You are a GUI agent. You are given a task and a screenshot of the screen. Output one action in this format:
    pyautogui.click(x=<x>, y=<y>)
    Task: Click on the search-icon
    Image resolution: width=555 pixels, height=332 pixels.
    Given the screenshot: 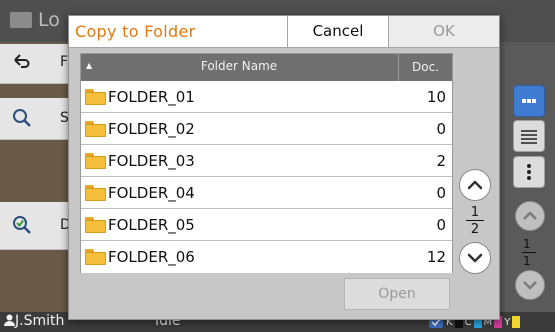 What is the action you would take?
    pyautogui.click(x=22, y=120)
    